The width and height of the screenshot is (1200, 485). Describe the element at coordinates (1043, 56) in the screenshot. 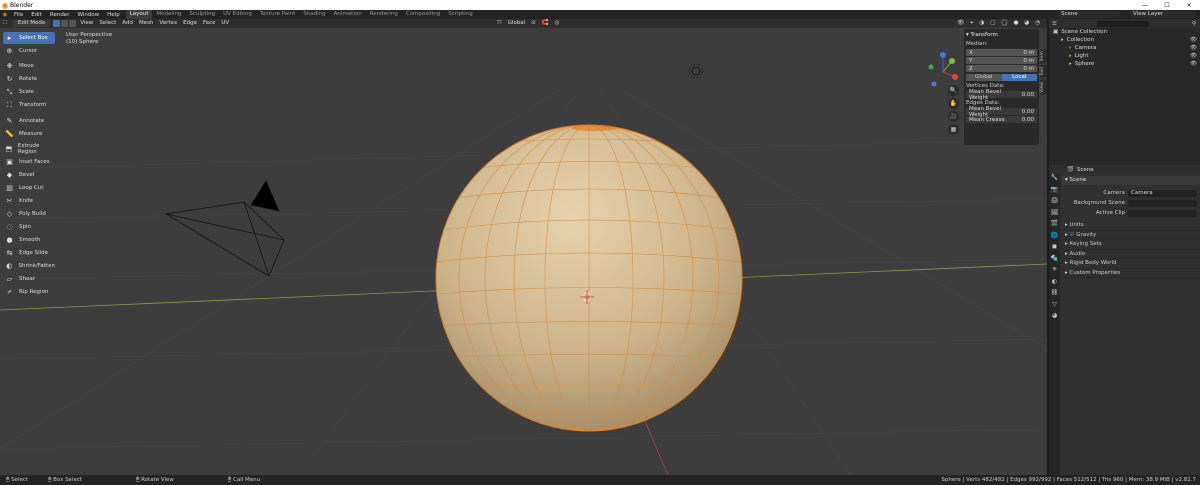

I see `tab-item: Item` at that location.